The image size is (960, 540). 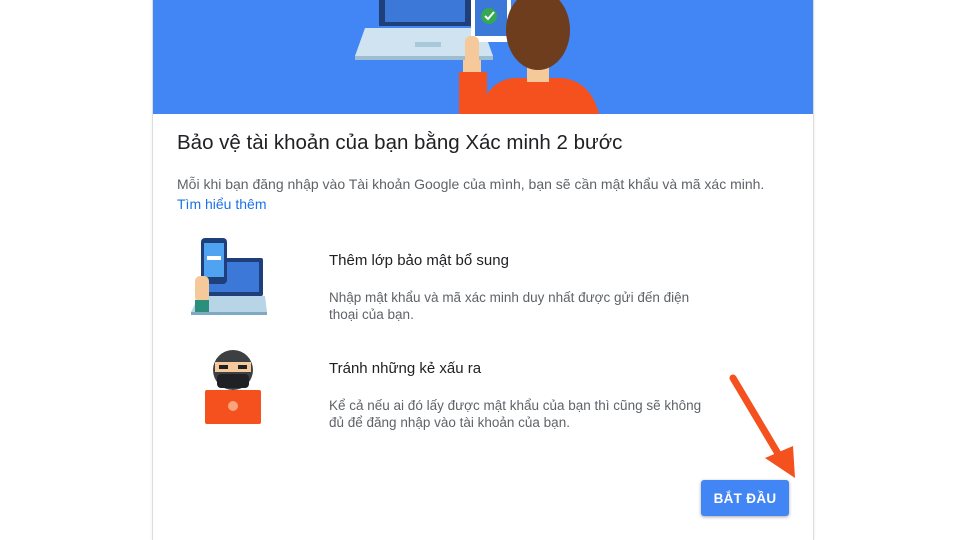 I want to click on phone-laptop-icon, so click(x=229, y=276).